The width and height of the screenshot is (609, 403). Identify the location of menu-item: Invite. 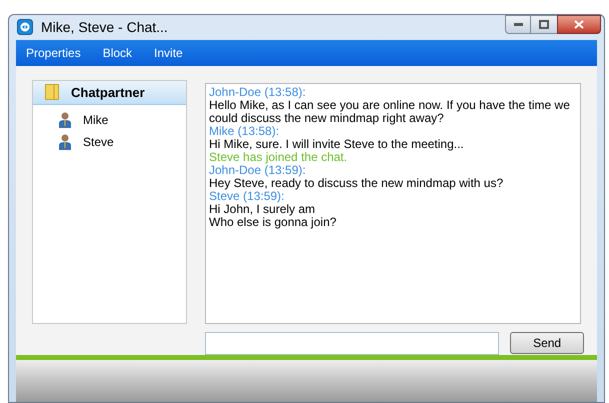
(168, 53).